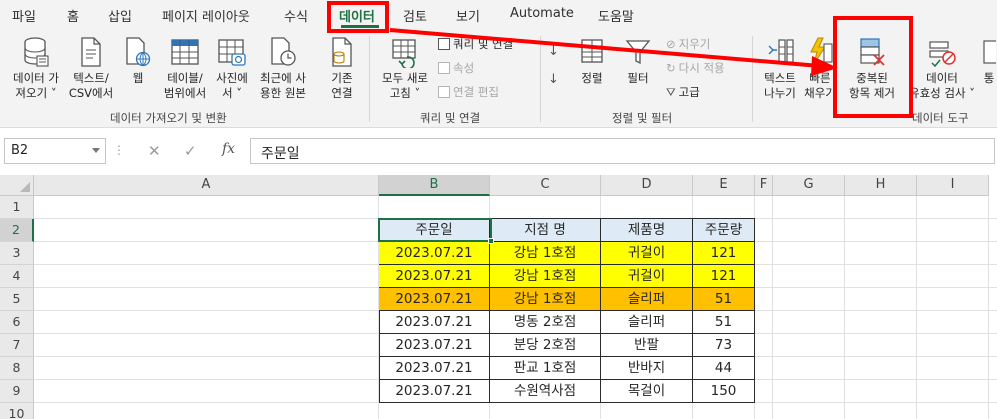 The image size is (997, 419). What do you see at coordinates (444, 92) in the screenshot?
I see `edit-links-icon` at bounding box center [444, 92].